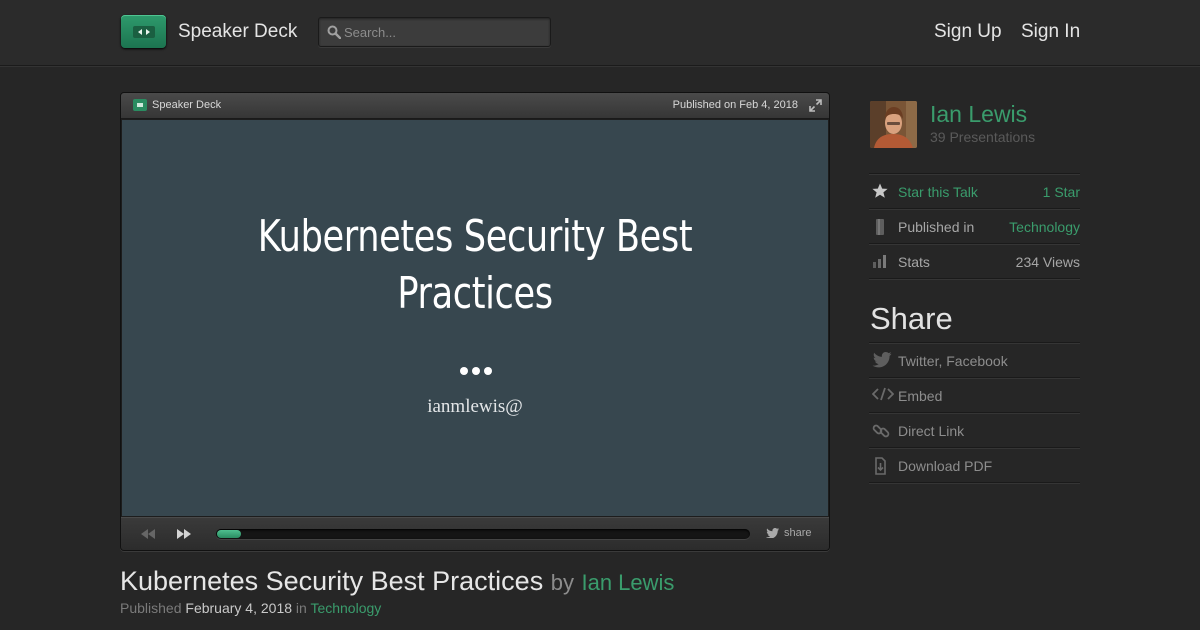 The image size is (1200, 630). I want to click on share-heading: Share, so click(911, 318).